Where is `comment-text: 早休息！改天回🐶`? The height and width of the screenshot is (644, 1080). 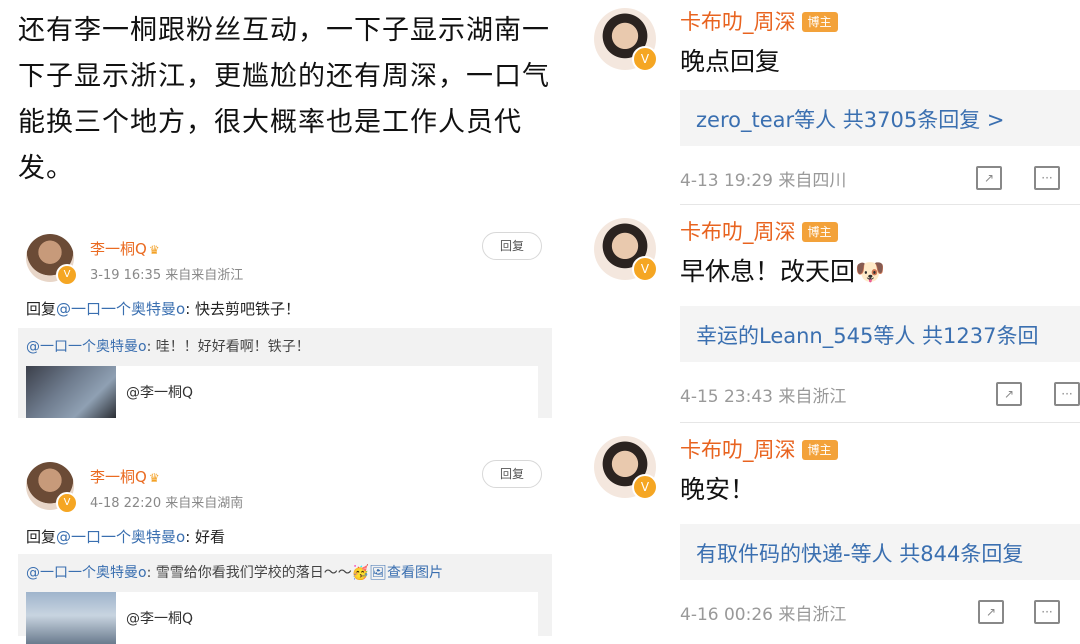
comment-text: 早休息！改天回🐶 is located at coordinates (782, 271).